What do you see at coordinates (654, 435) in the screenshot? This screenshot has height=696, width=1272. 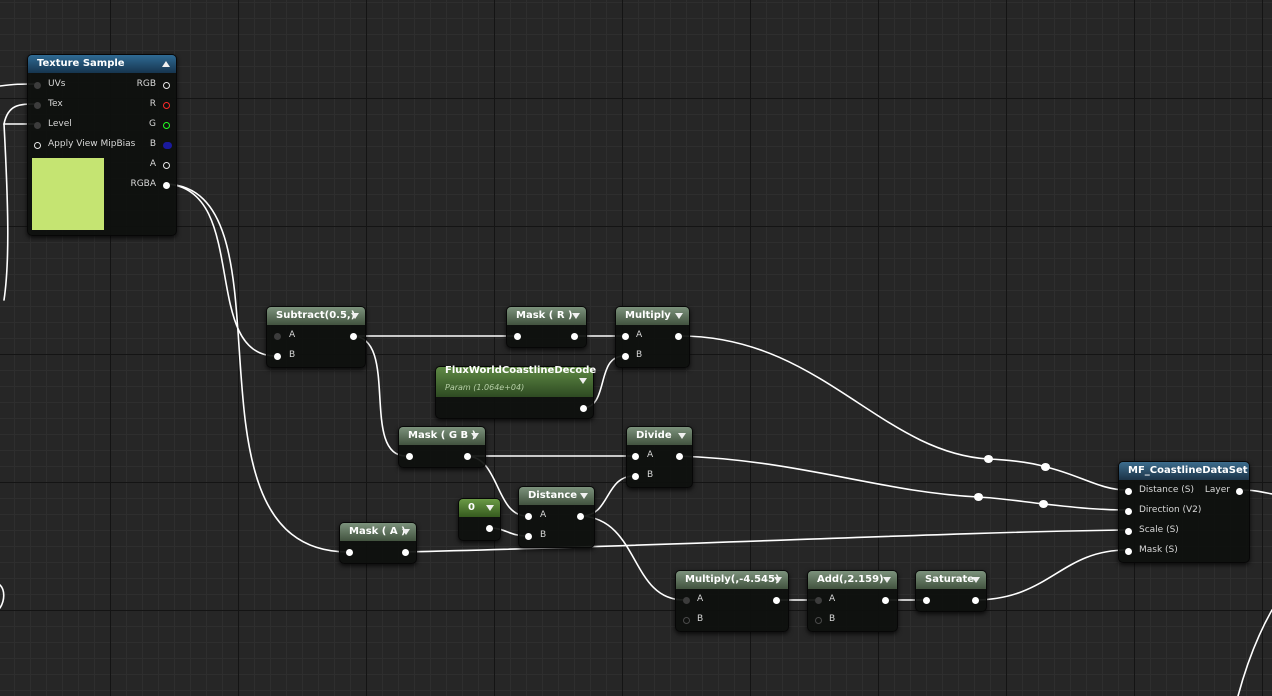 I see `node-title: Divide` at bounding box center [654, 435].